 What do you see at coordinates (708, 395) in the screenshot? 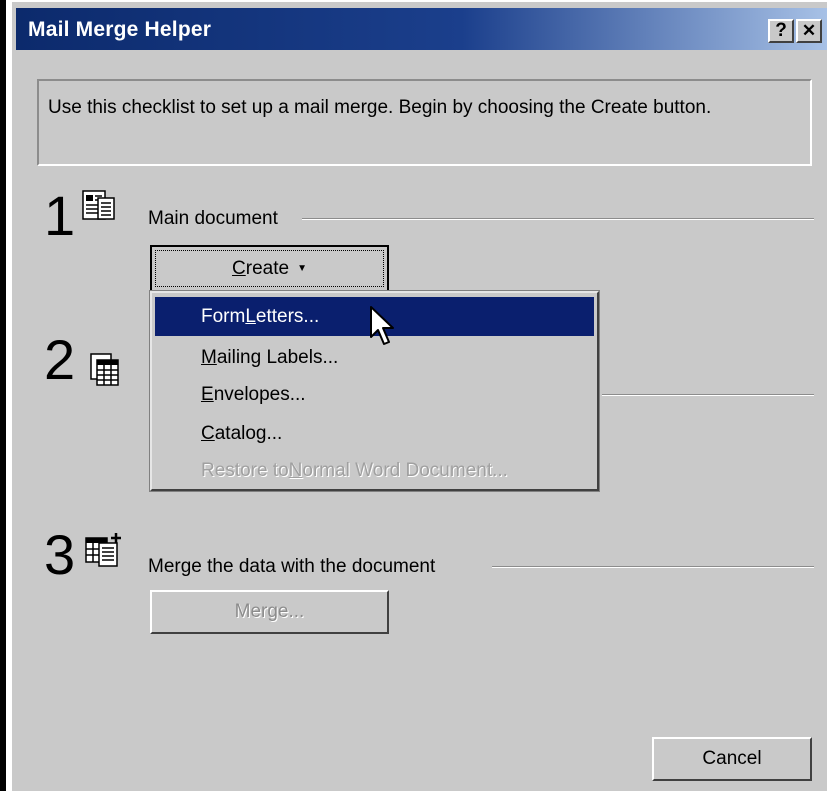
I see `step-2-separator` at bounding box center [708, 395].